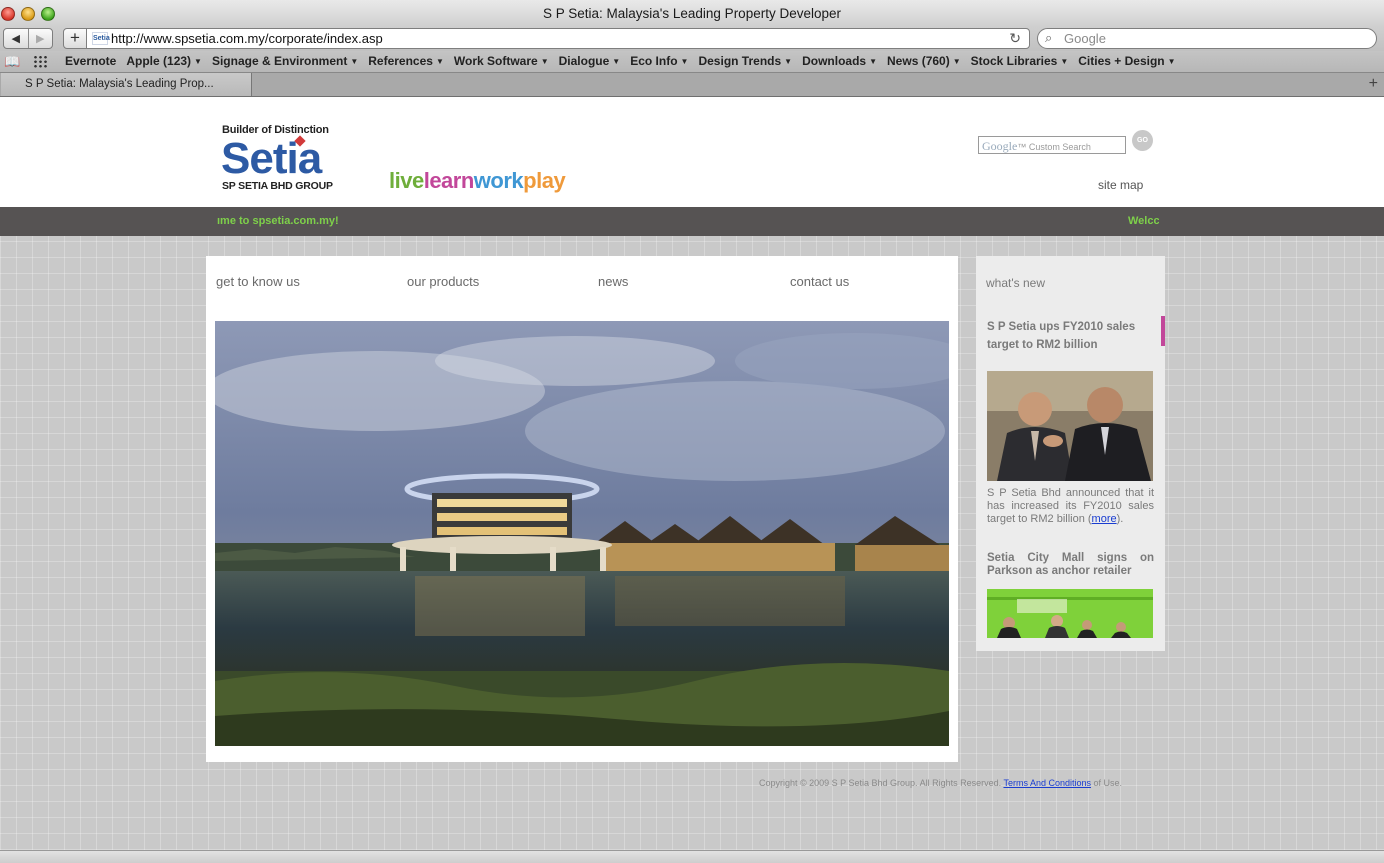 This screenshot has width=1384, height=863. I want to click on reload-icon: ↻, so click(1015, 38).